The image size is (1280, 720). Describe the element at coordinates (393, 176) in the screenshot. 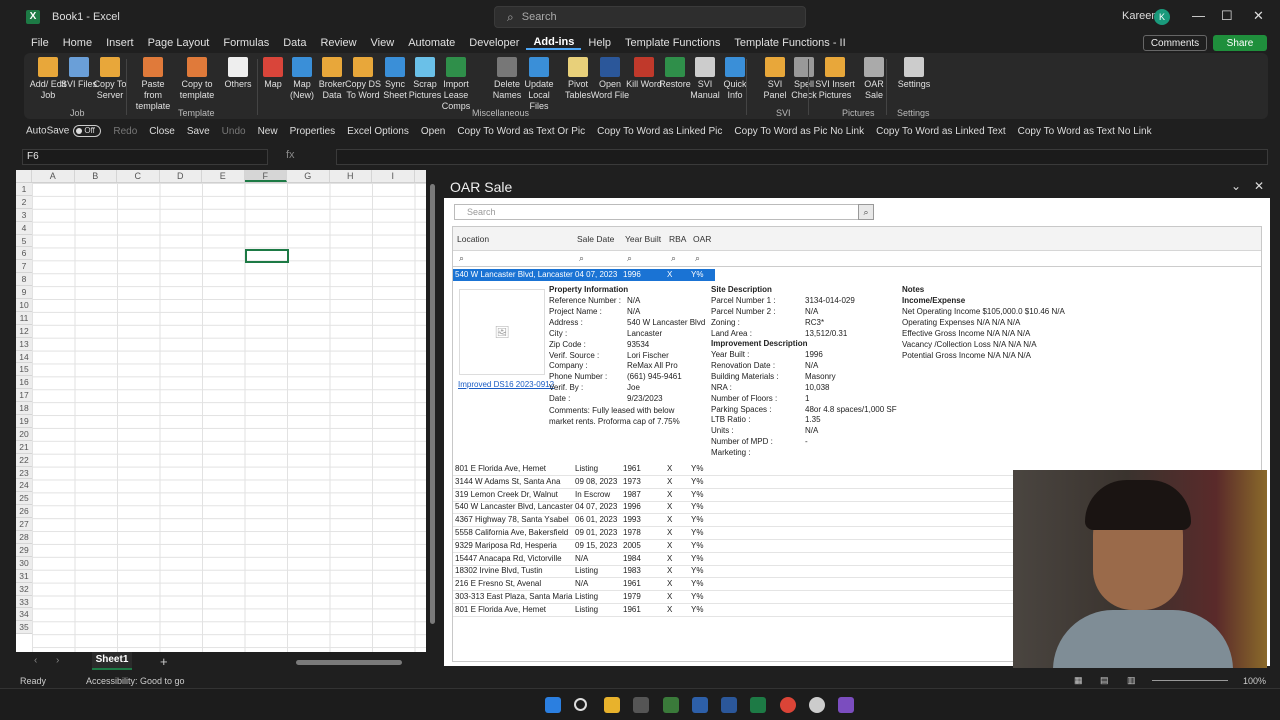

I see `column-header-i: I` at that location.